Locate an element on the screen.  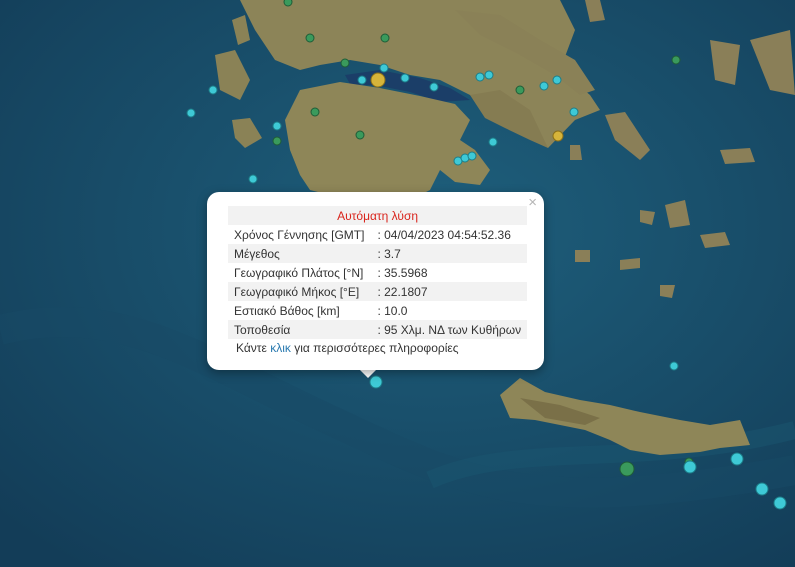
more-info-text: Κάντε κλικ για περισσότερες πληροφορίες is located at coordinates (347, 348).